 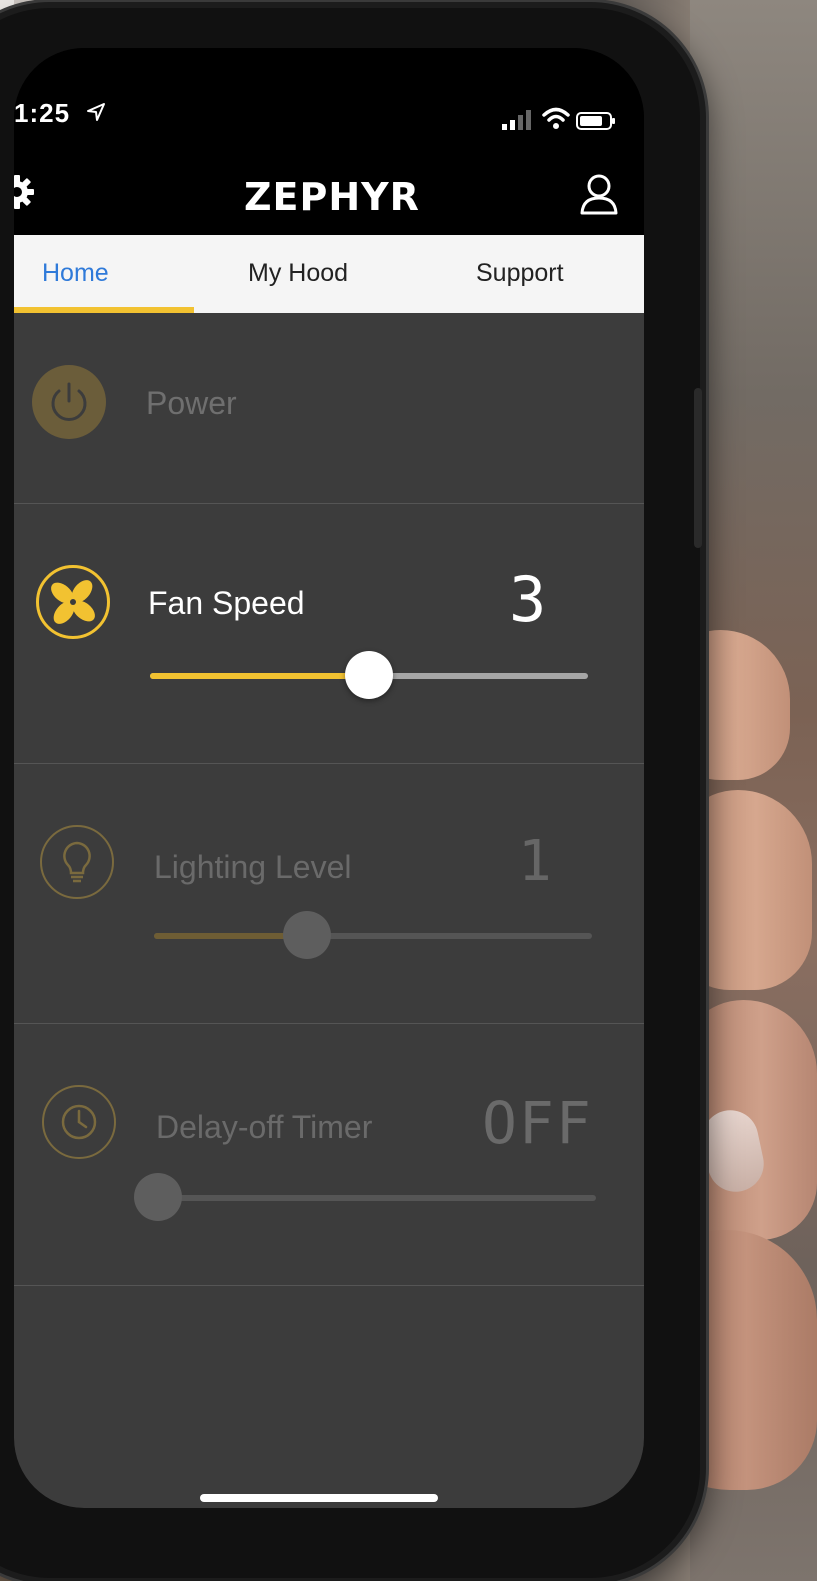 I want to click on delay-off-timer-slider-thumb, so click(x=158, y=1197).